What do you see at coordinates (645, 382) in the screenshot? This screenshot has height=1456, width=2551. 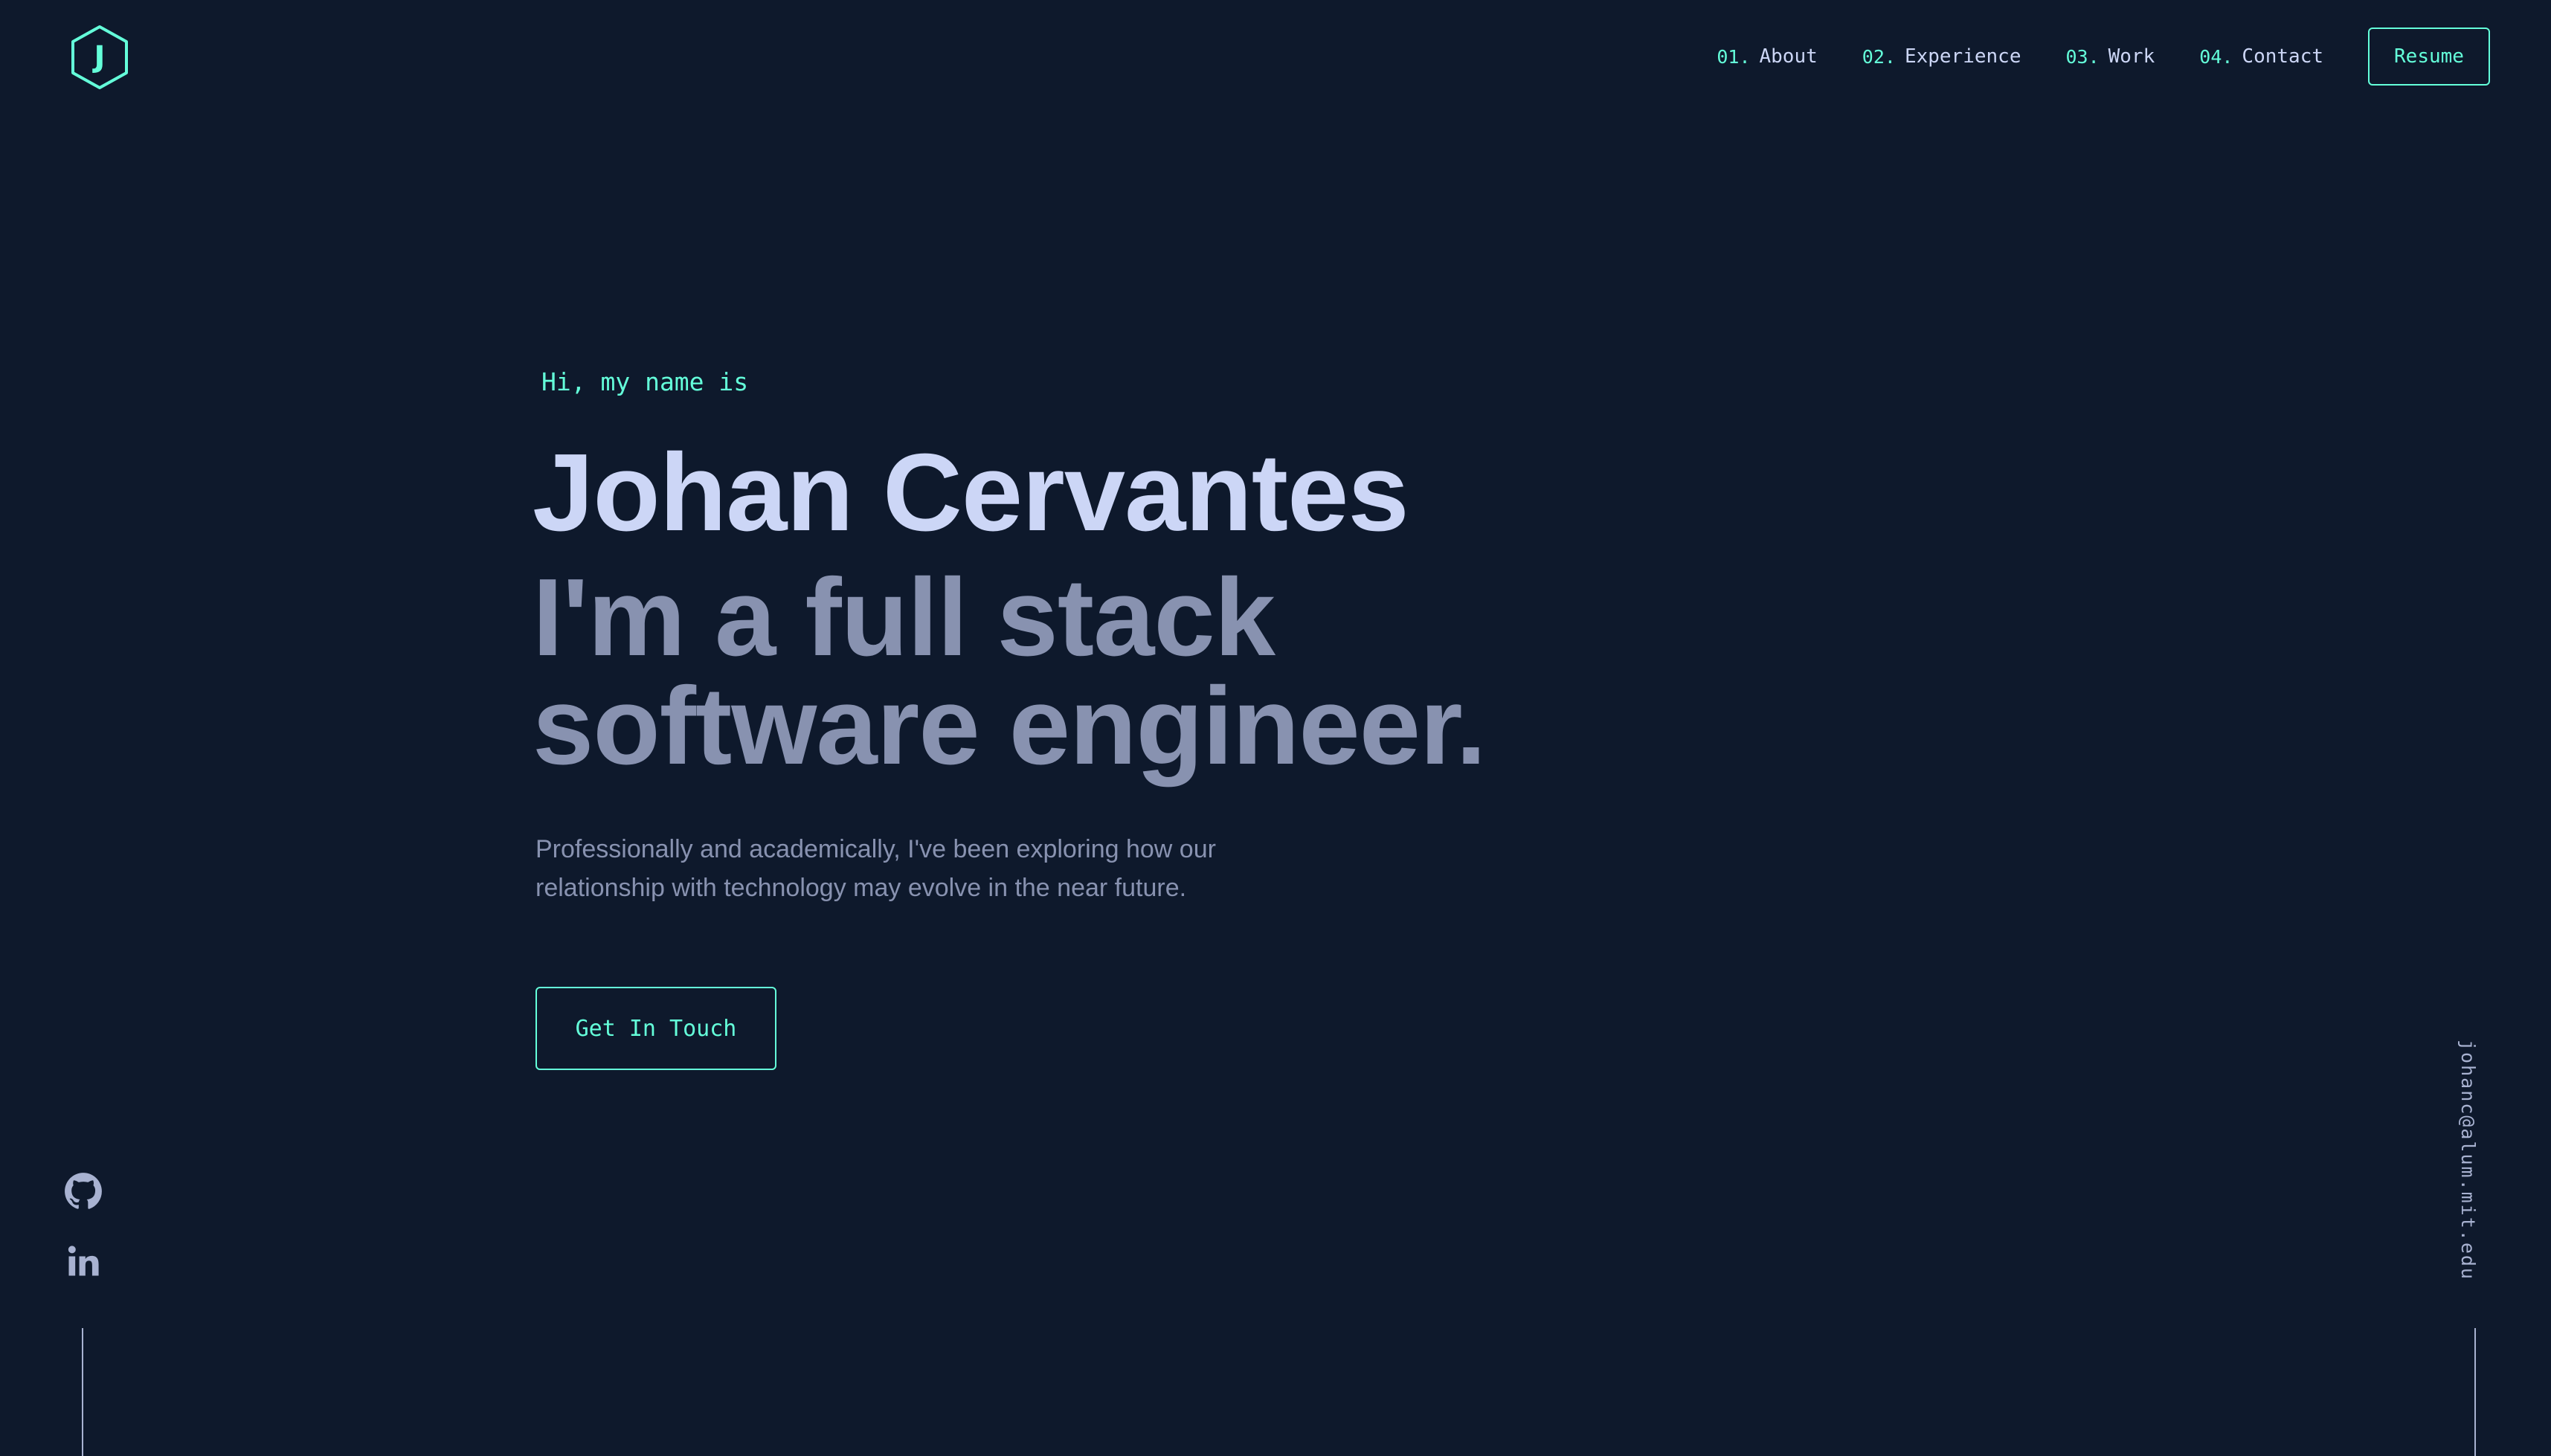 I see `hero-greeting: Hi, my name is` at bounding box center [645, 382].